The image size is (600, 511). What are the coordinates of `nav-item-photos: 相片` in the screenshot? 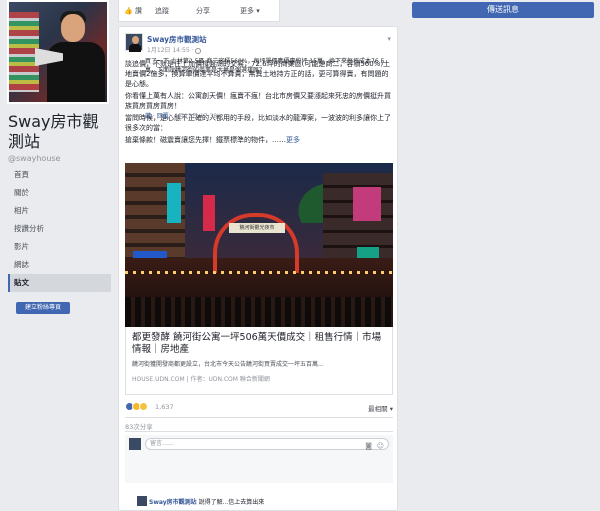 It's located at (59, 211).